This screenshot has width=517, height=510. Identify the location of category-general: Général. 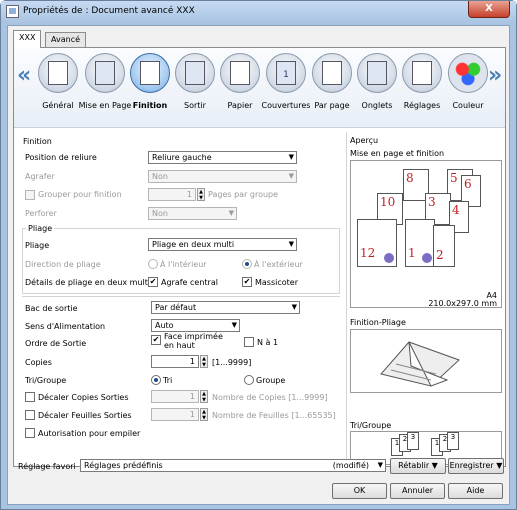
(58, 88).